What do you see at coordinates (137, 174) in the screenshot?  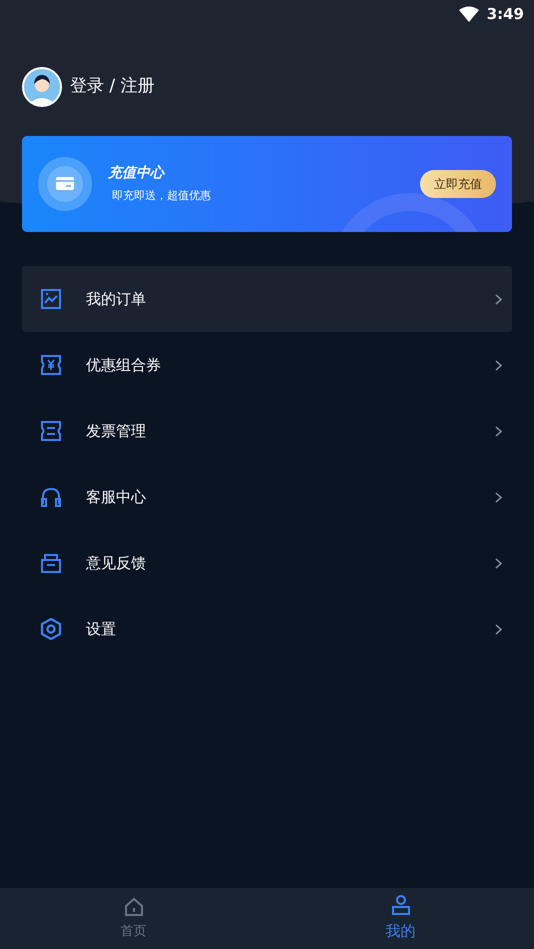 I see `banner-title: 充值中心` at bounding box center [137, 174].